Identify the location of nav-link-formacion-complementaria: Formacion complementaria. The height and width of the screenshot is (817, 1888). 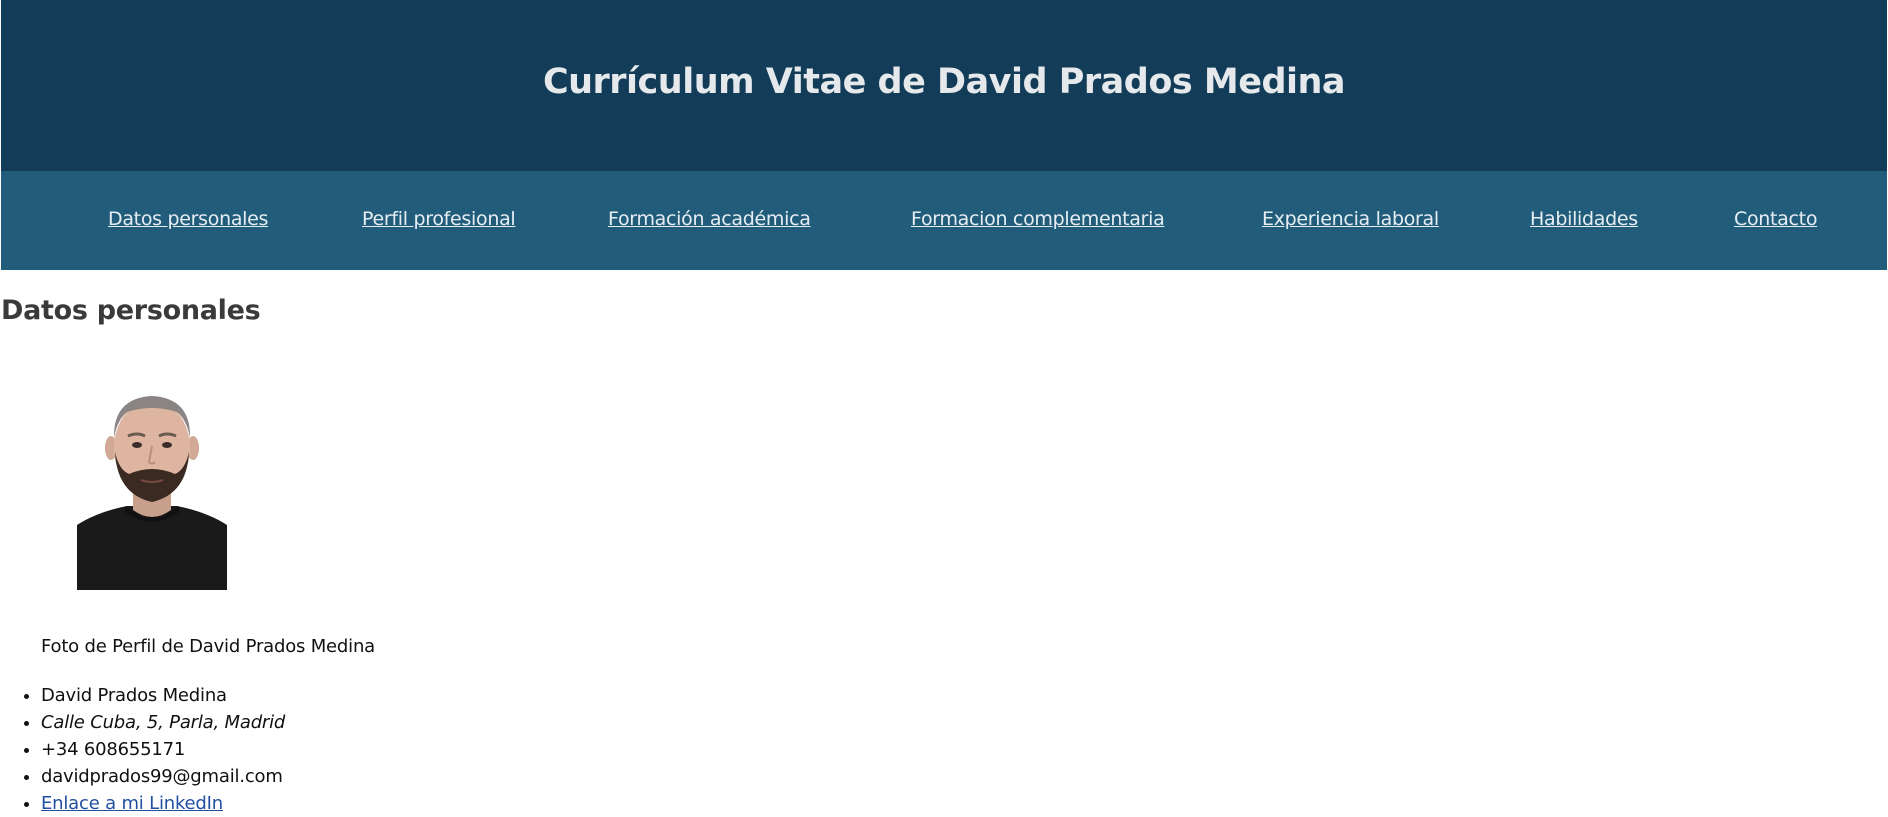
(1038, 219).